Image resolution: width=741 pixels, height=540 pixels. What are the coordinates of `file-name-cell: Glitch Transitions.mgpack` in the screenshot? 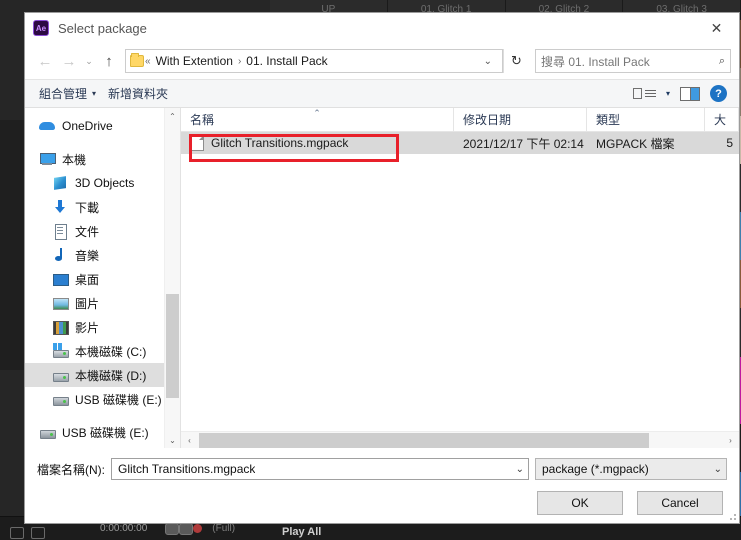 It's located at (317, 143).